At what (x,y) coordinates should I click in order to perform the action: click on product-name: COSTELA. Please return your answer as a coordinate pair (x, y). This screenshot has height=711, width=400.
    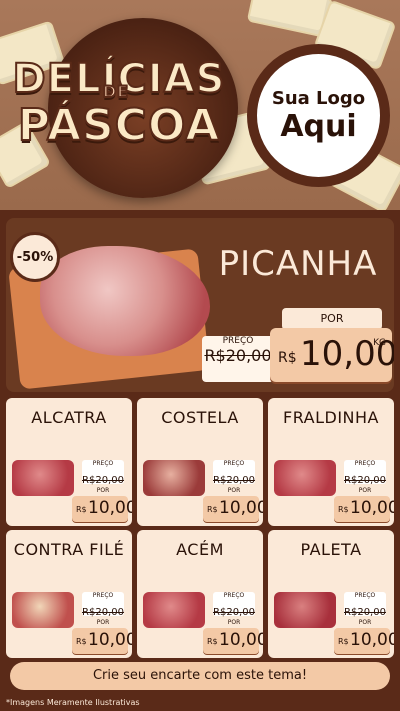
    Looking at the image, I should click on (200, 417).